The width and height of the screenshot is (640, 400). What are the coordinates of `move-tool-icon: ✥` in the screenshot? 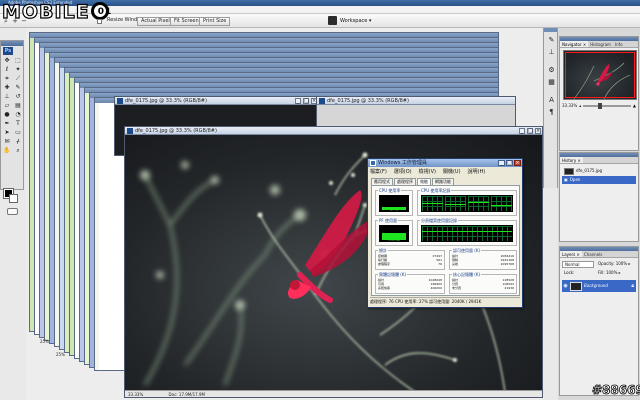 It's located at (7, 61).